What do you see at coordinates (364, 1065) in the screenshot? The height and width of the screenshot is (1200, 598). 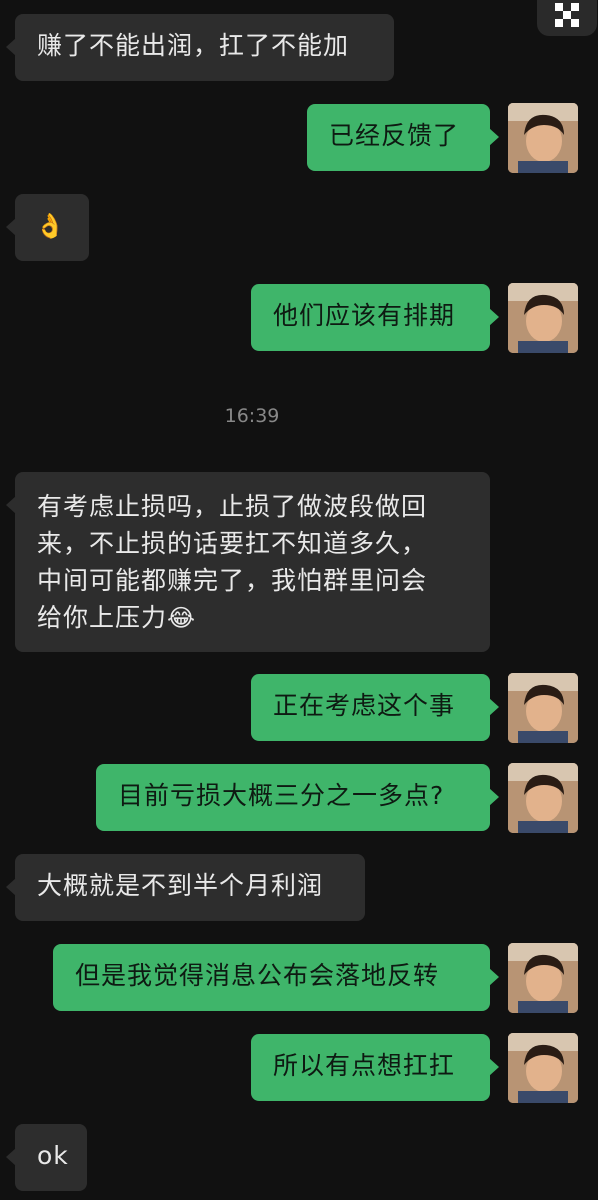 I see `message-text: 所以有点想扛扛` at bounding box center [364, 1065].